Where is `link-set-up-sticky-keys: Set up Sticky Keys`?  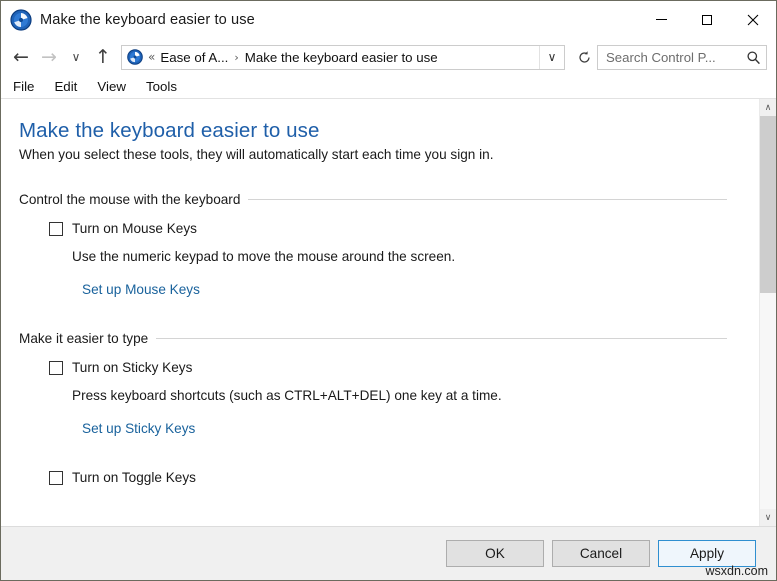
link-set-up-sticky-keys: Set up Sticky Keys is located at coordinates (138, 428).